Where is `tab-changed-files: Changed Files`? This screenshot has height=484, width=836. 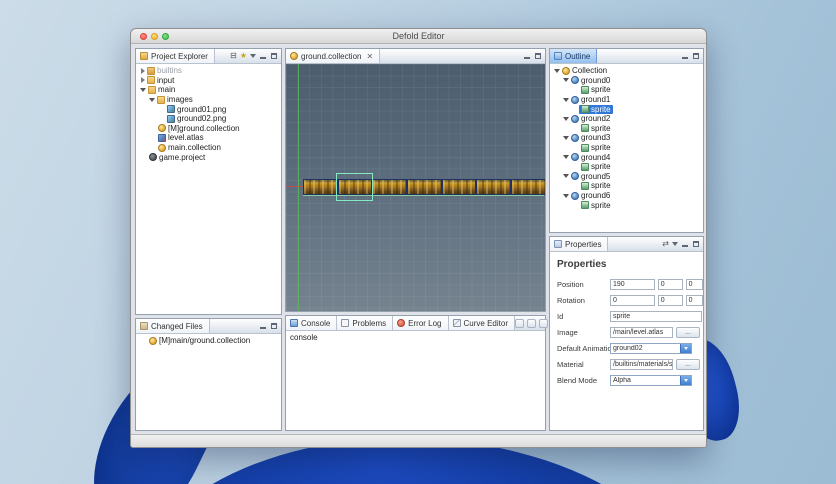 tab-changed-files: Changed Files is located at coordinates (173, 326).